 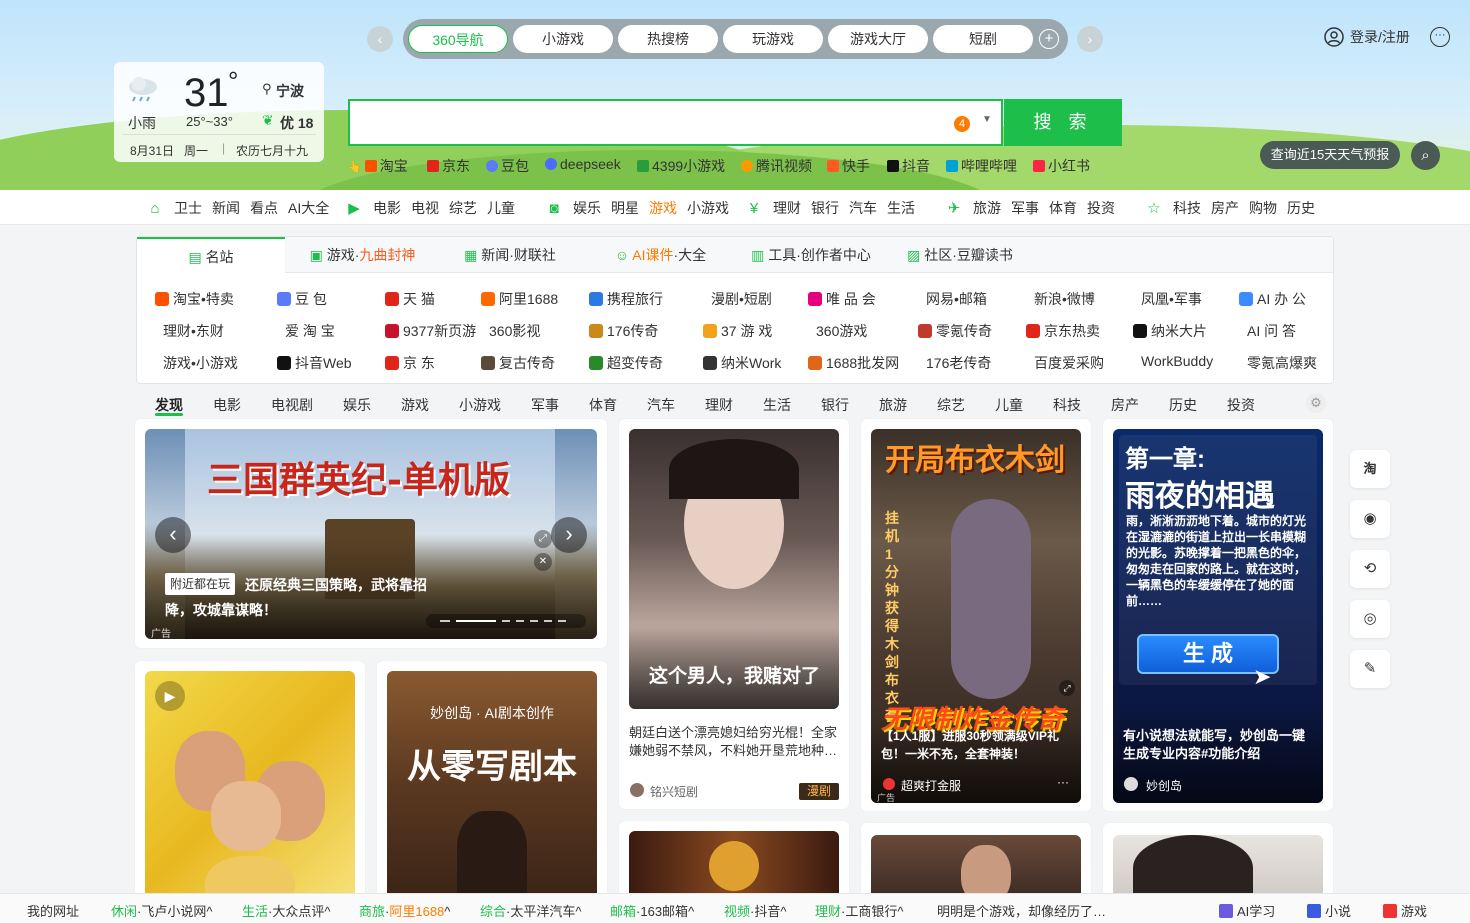 I want to click on site-link: 超变传奇, so click(x=626, y=363).